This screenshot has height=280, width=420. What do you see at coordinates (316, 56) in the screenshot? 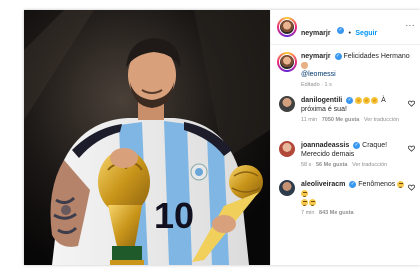
I see `caption-username: neymarjr` at bounding box center [316, 56].